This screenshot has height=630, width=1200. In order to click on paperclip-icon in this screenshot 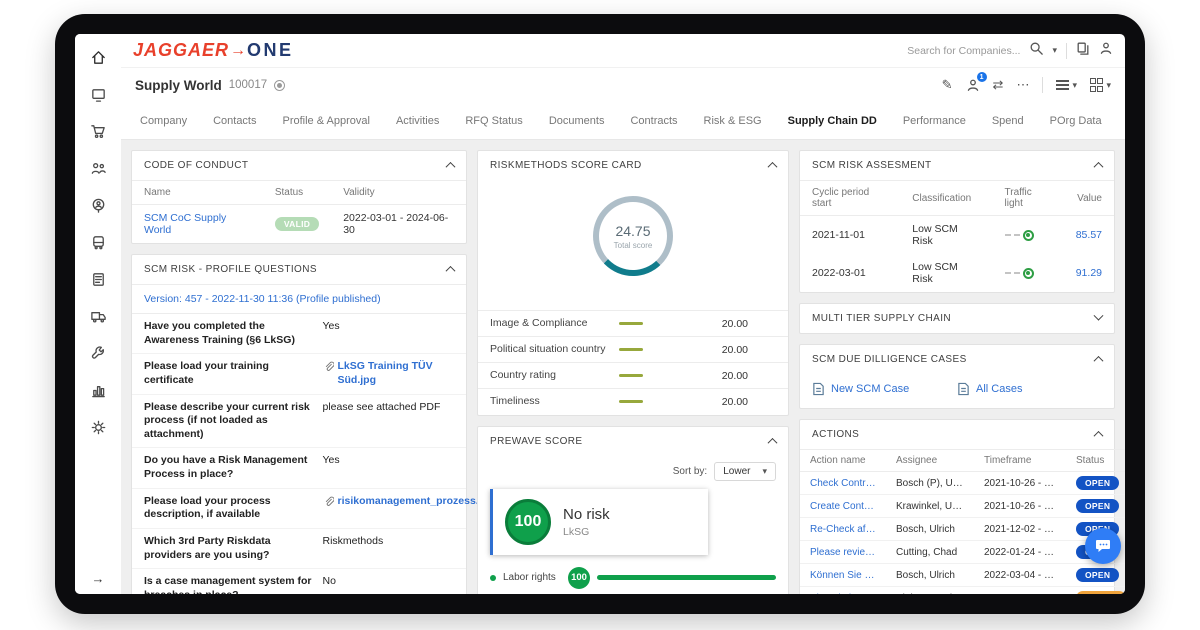, I will do `click(329, 366)`.